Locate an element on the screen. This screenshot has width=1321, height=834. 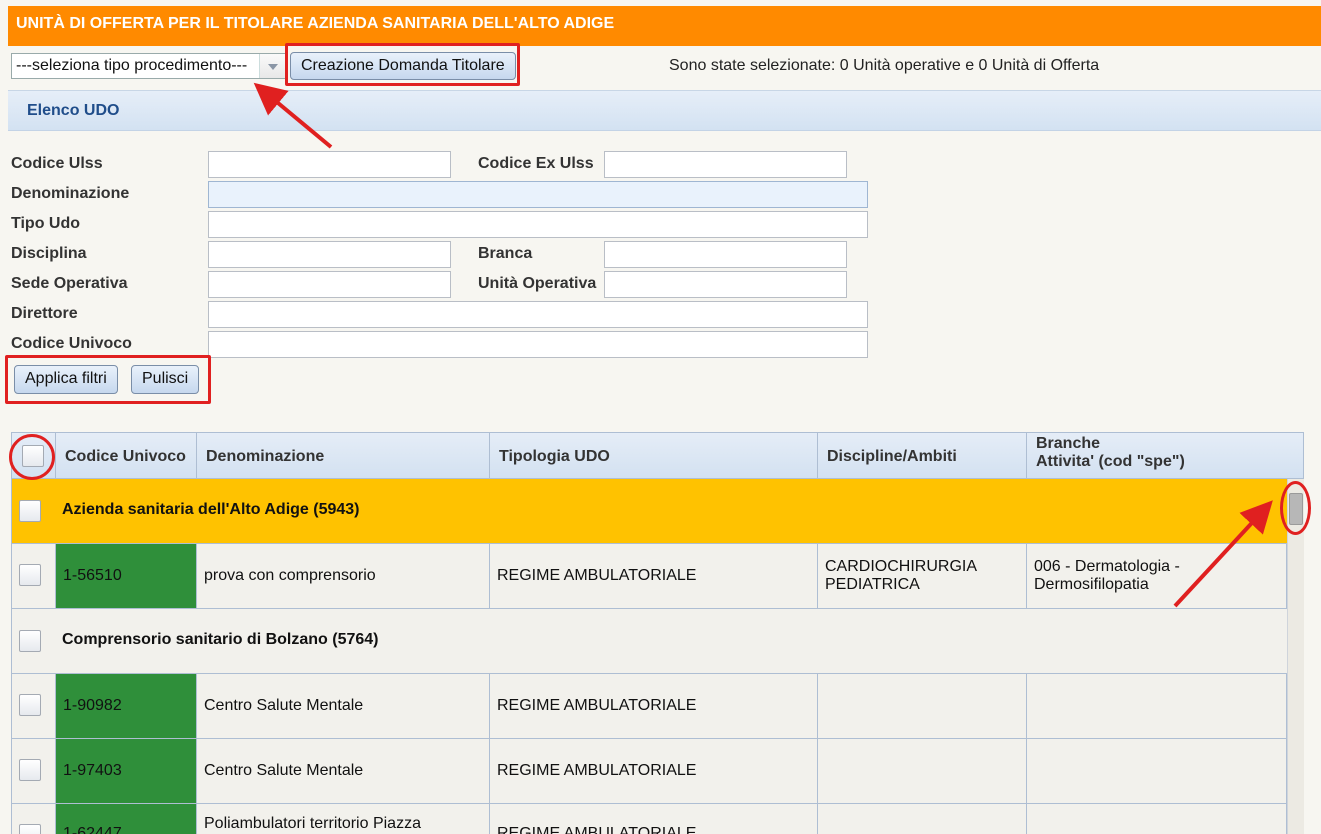
group-row: Azienda sanitaria dell'Alto Adige (5943) is located at coordinates (649, 511).